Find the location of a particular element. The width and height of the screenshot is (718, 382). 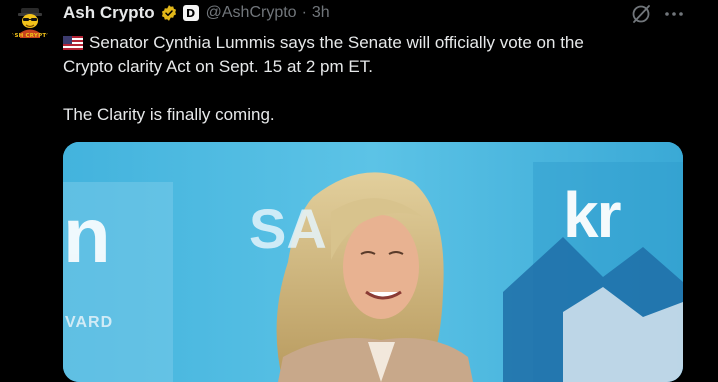

backdrop-center-letters: SA is located at coordinates (288, 228).